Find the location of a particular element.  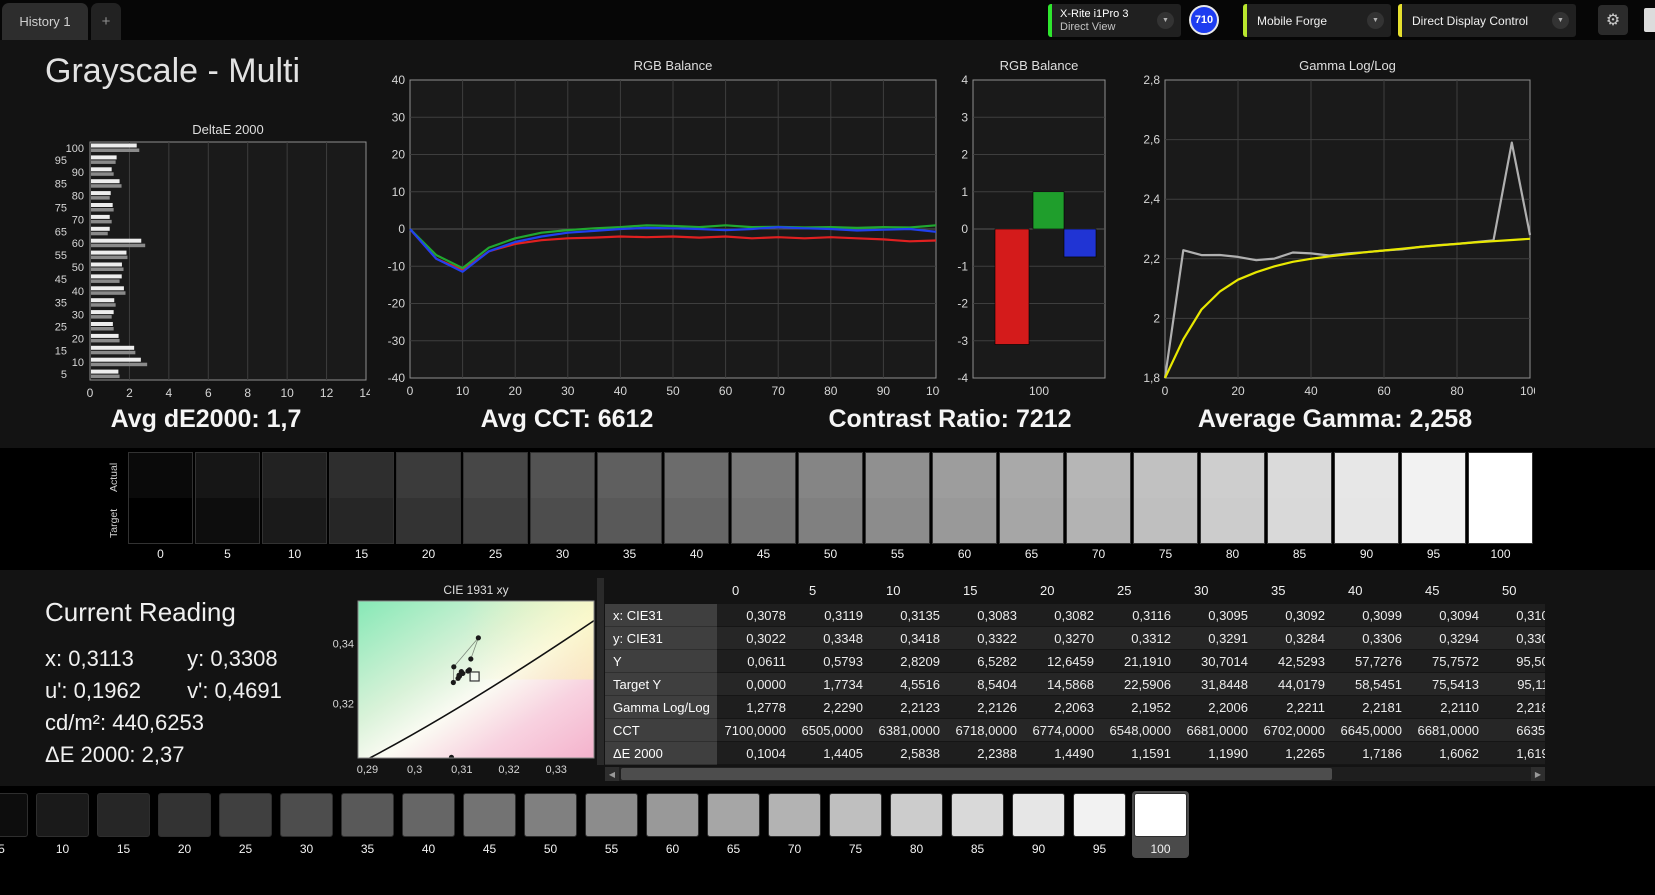

pattern-level-button-40: 40 is located at coordinates (428, 824).